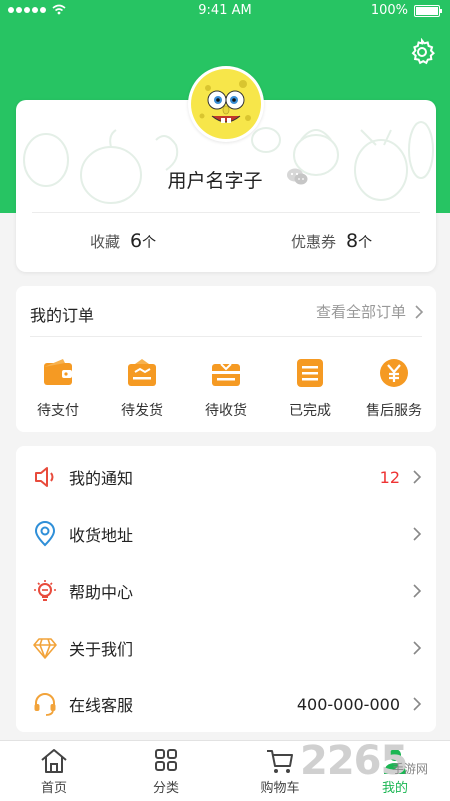 This screenshot has height=801, width=450. I want to click on tab-home-label: 首页, so click(53, 788).